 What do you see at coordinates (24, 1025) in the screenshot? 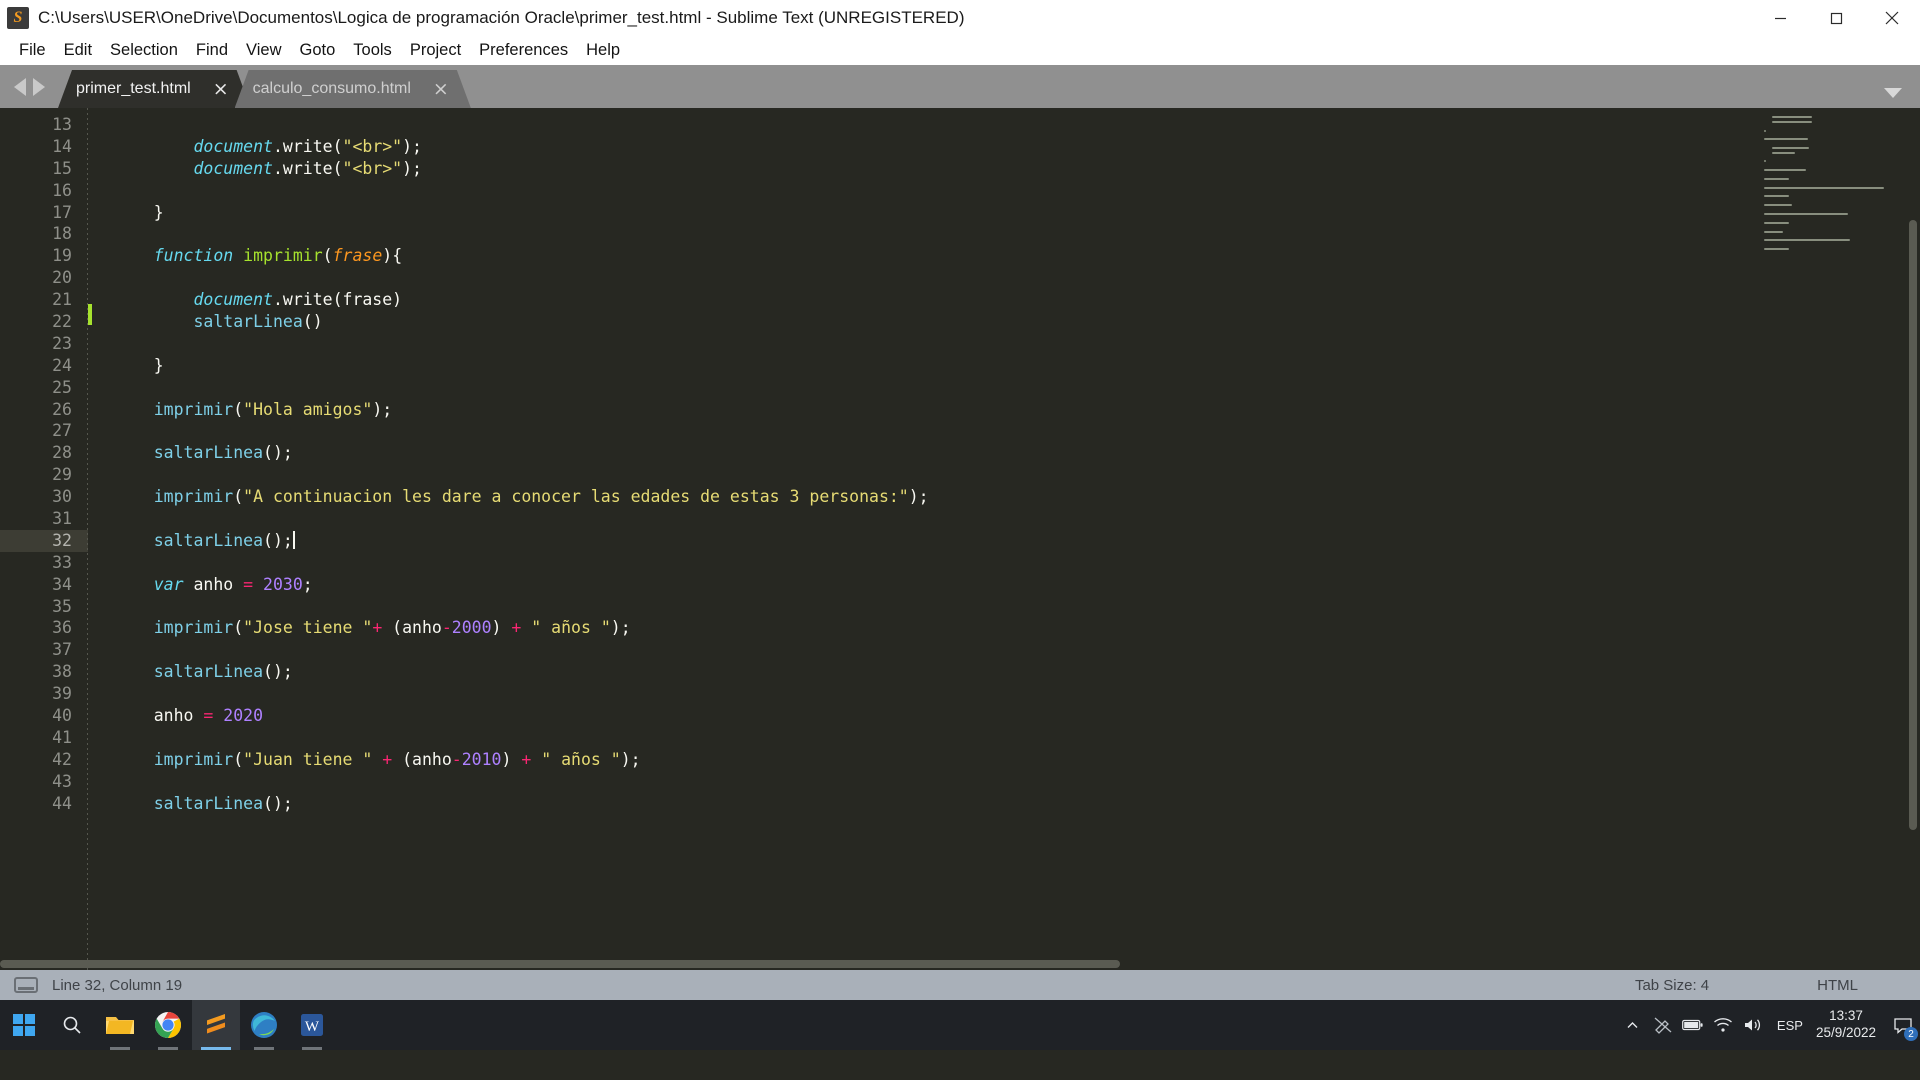
I see `windows-start-icon` at bounding box center [24, 1025].